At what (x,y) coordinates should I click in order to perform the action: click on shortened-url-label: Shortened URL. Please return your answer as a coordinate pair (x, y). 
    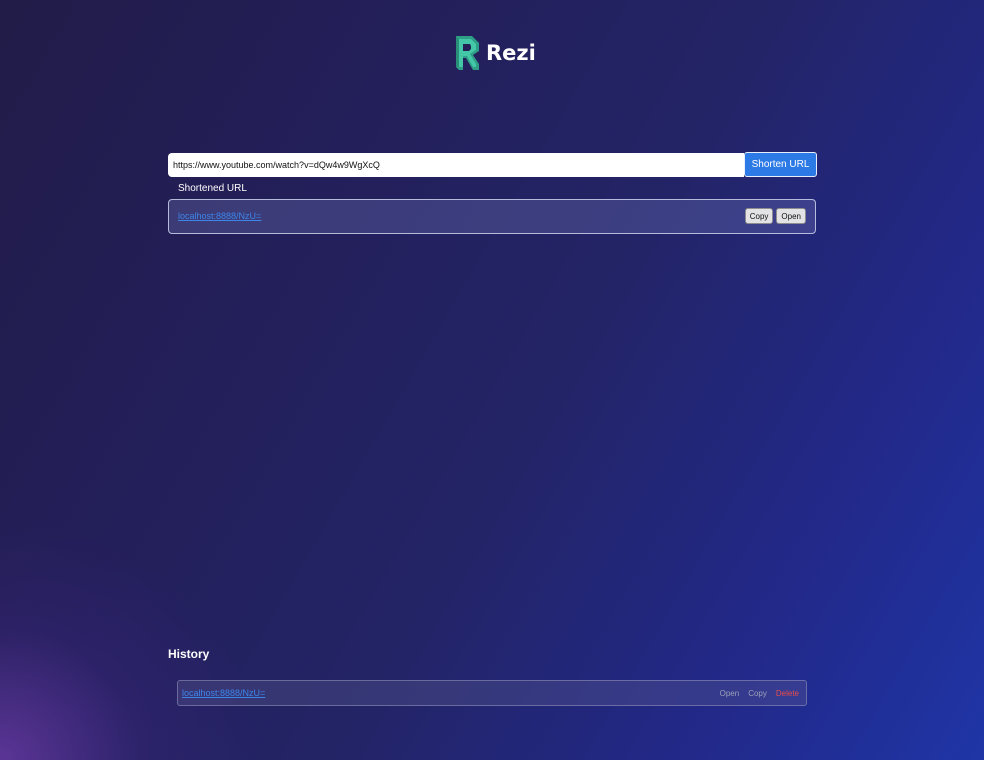
    Looking at the image, I should click on (212, 188).